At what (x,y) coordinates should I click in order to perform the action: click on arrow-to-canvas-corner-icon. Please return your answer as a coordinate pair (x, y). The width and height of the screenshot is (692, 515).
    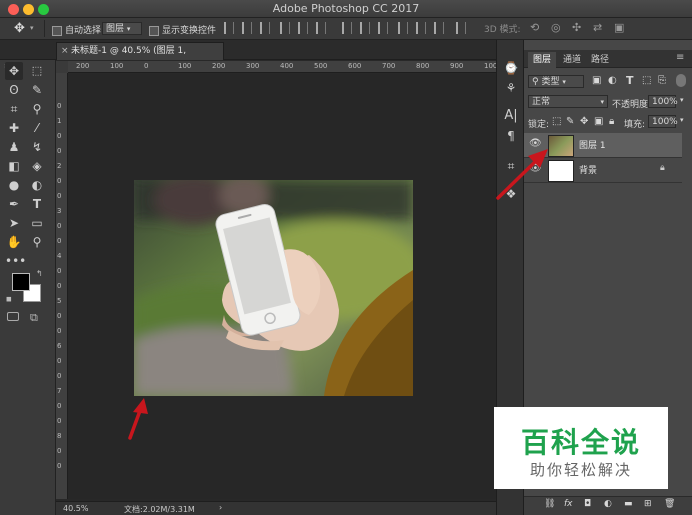
    Looking at the image, I should click on (138, 419).